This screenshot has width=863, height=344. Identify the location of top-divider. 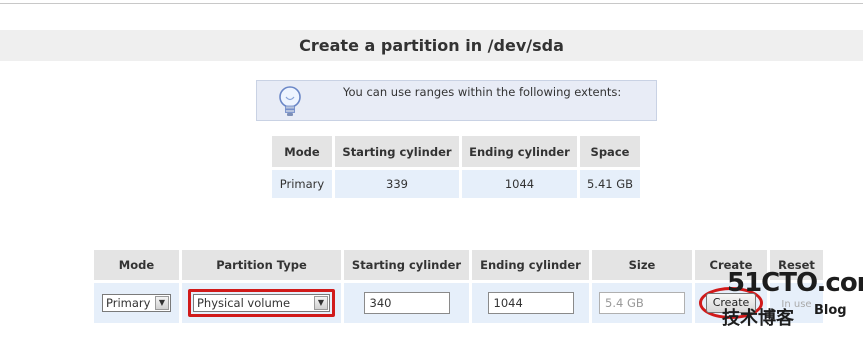
(431, 3).